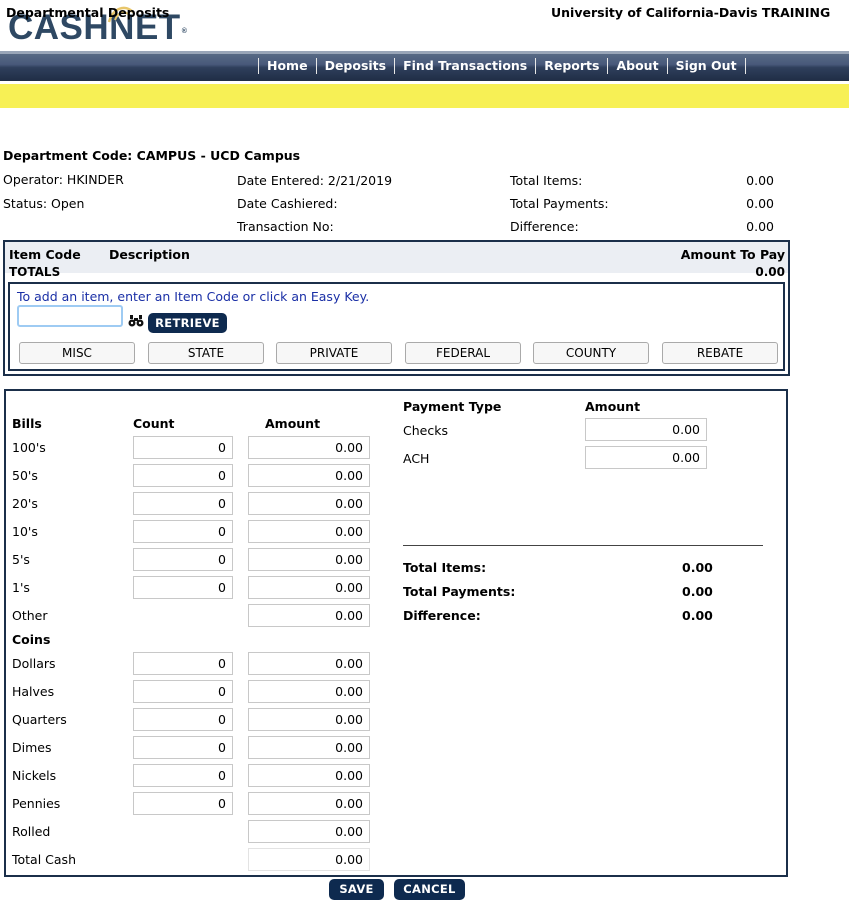 This screenshot has width=862, height=915. Describe the element at coordinates (309, 447) in the screenshot. I see `bill-100-amount: 0.00` at that location.